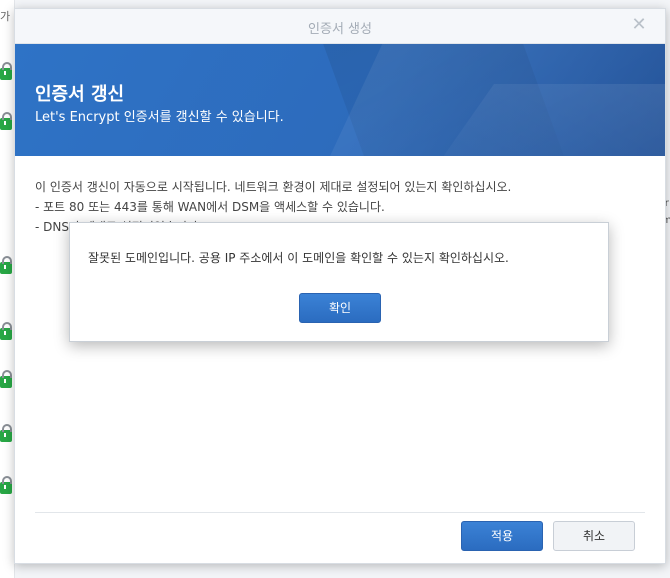  I want to click on dialog-title: 인증서 생성, so click(340, 29).